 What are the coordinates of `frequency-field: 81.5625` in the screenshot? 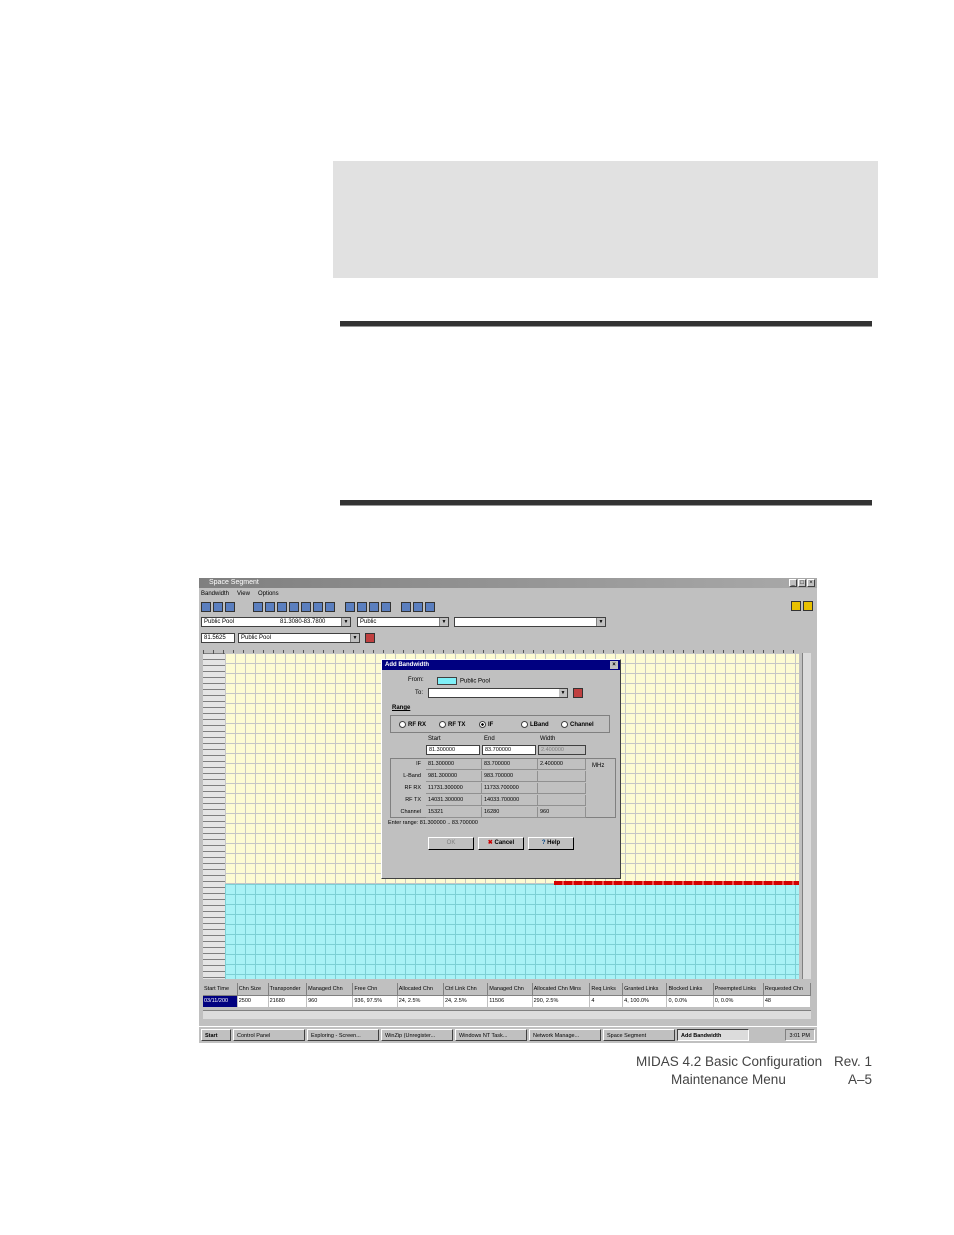 It's located at (218, 638).